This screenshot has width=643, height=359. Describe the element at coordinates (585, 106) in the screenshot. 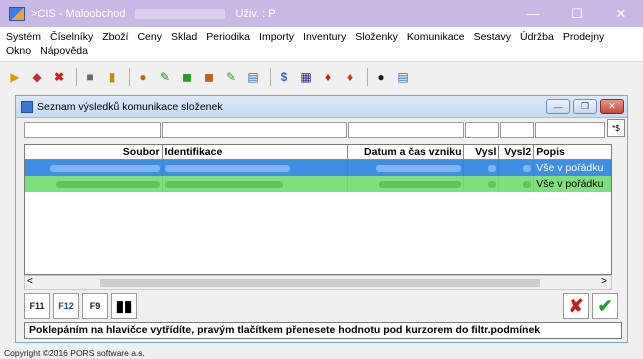

I see `child-restore-button: ❐` at that location.